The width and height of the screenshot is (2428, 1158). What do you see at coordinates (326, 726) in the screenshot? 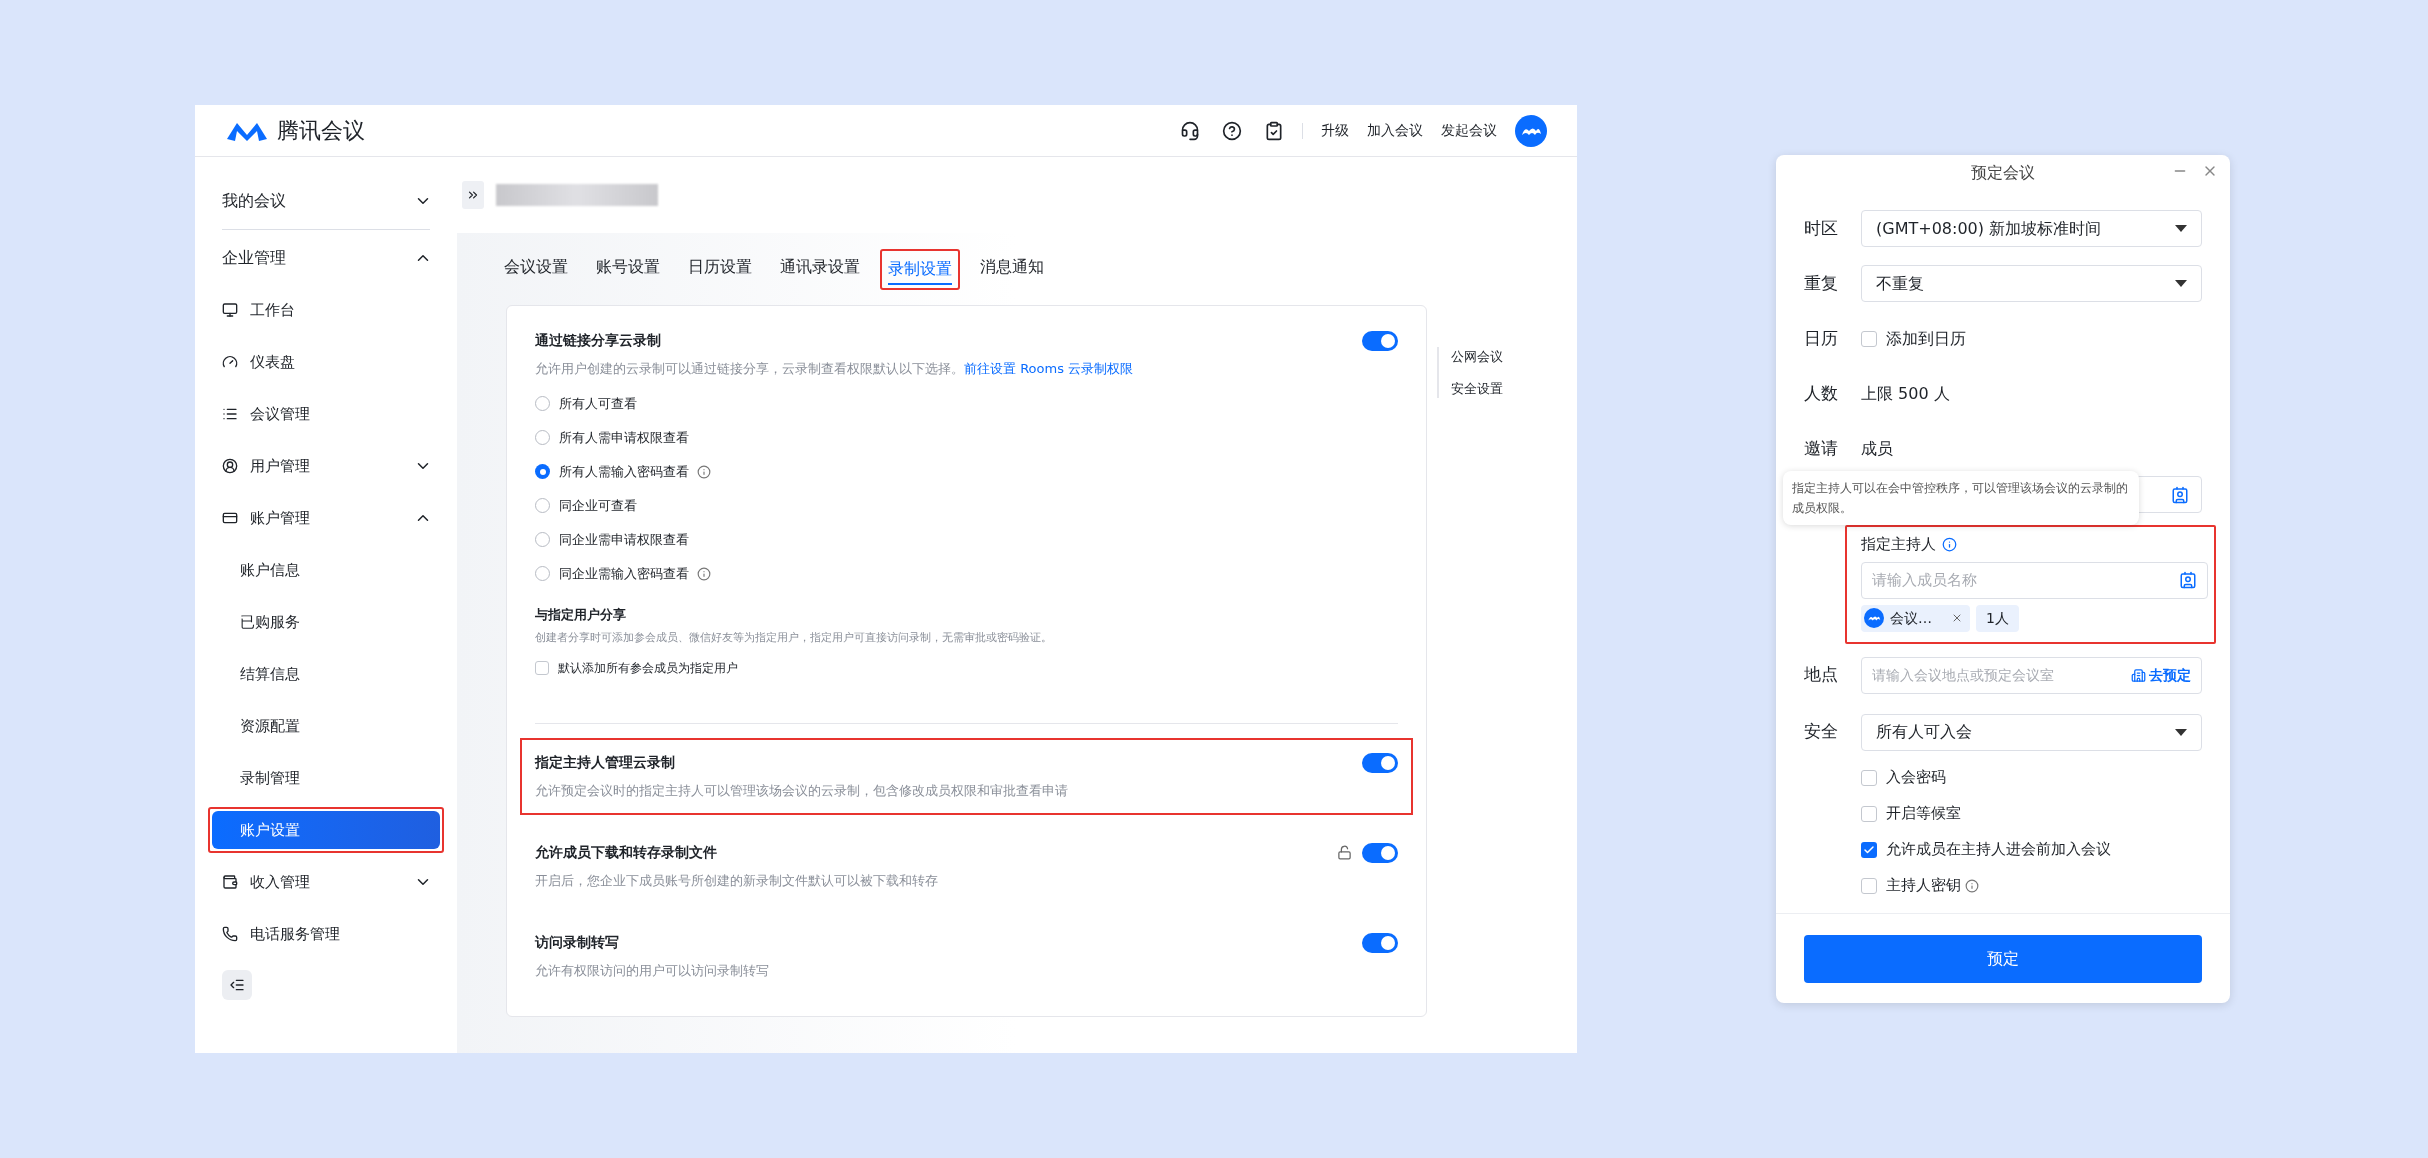
I see `sidebar-item: 资源配置` at bounding box center [326, 726].